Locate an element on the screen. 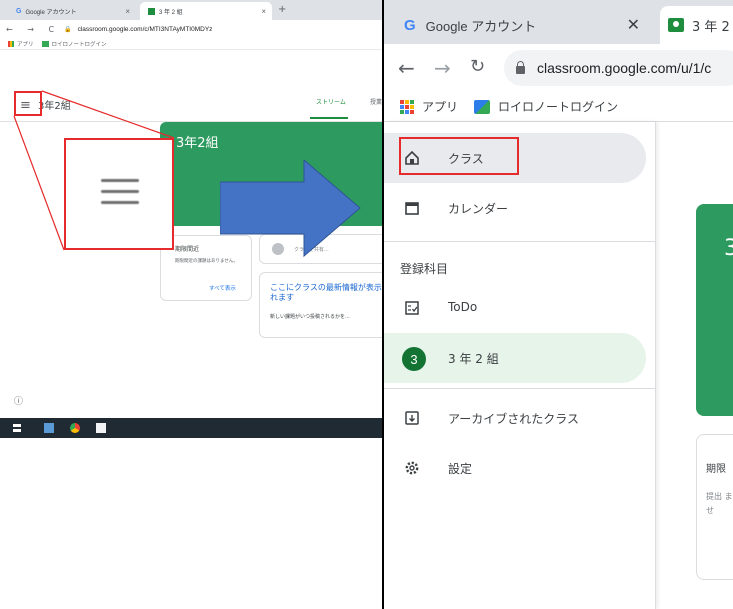 Image resolution: width=733 pixels, height=609 pixels. enrolled-section-label: 登録科目 is located at coordinates (424, 269).